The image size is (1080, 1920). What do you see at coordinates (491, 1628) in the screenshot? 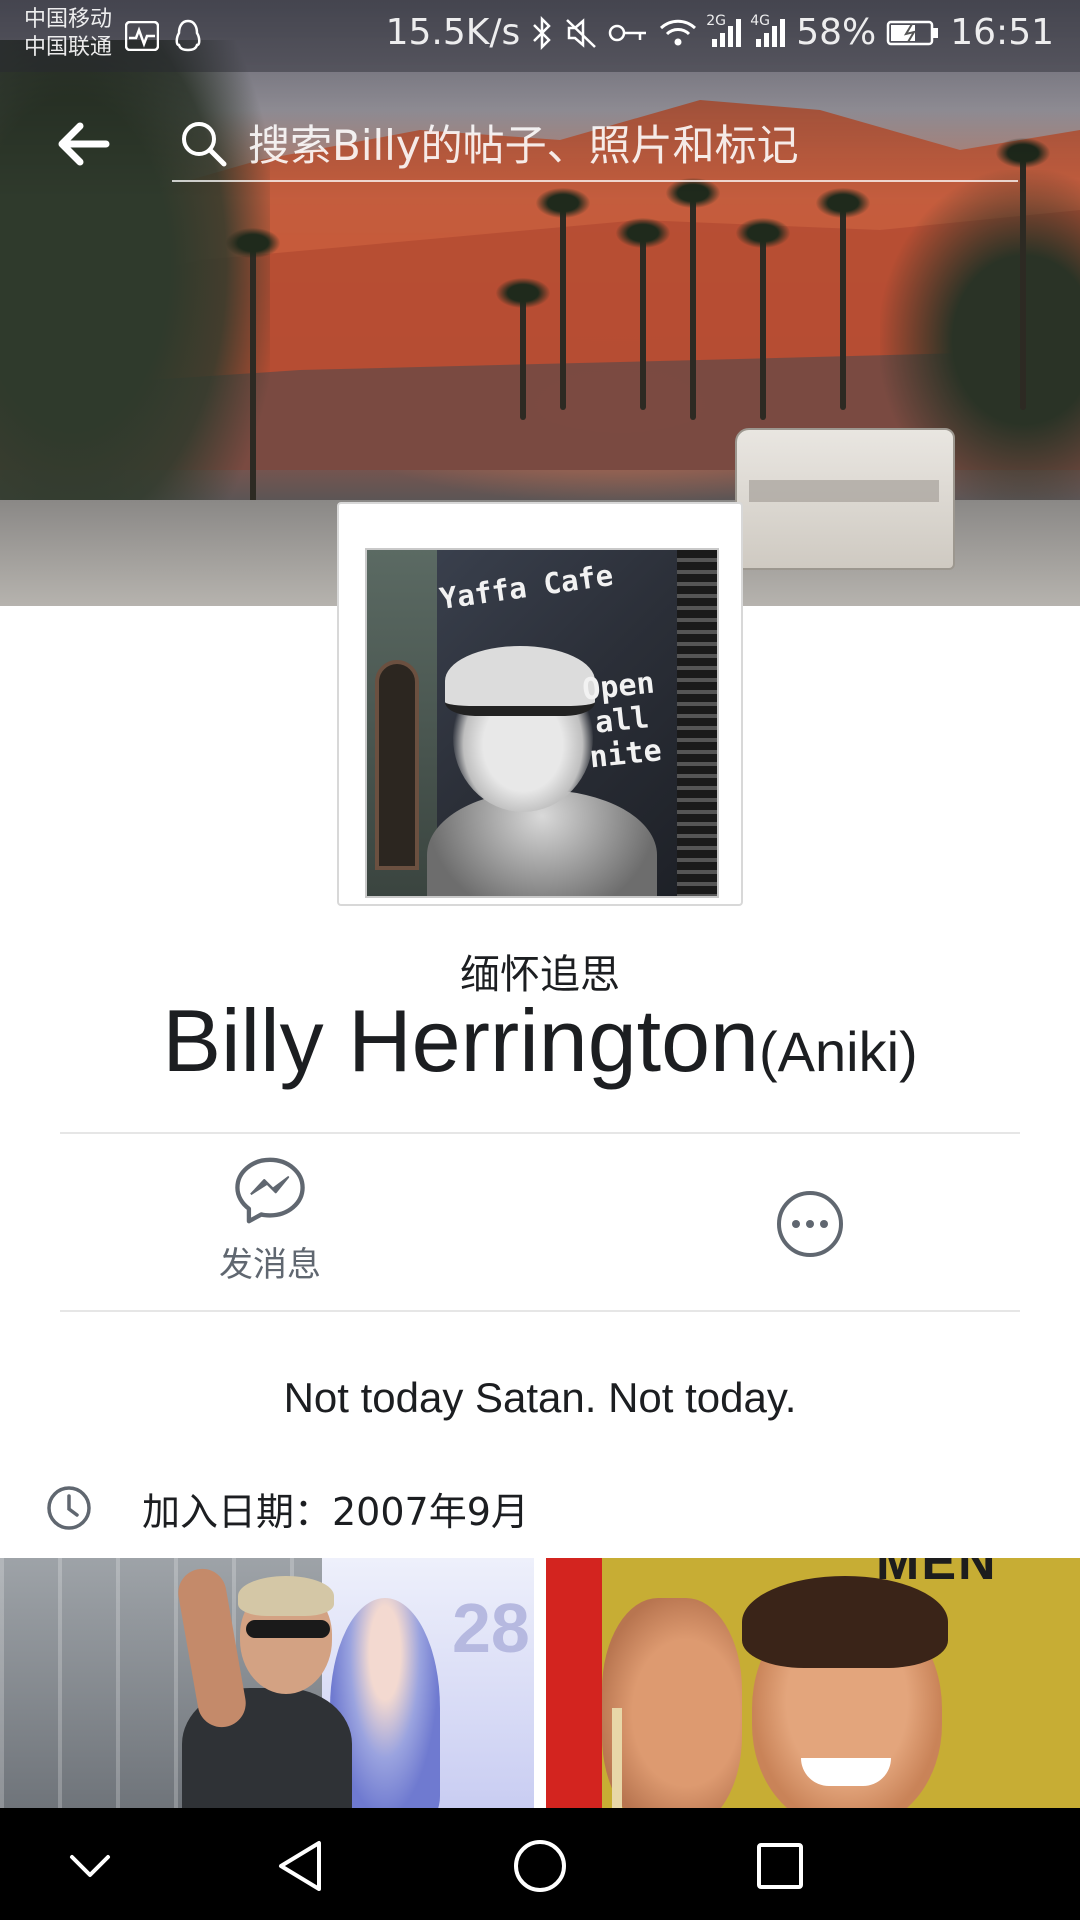
I see `photo-poster-number: 28` at bounding box center [491, 1628].